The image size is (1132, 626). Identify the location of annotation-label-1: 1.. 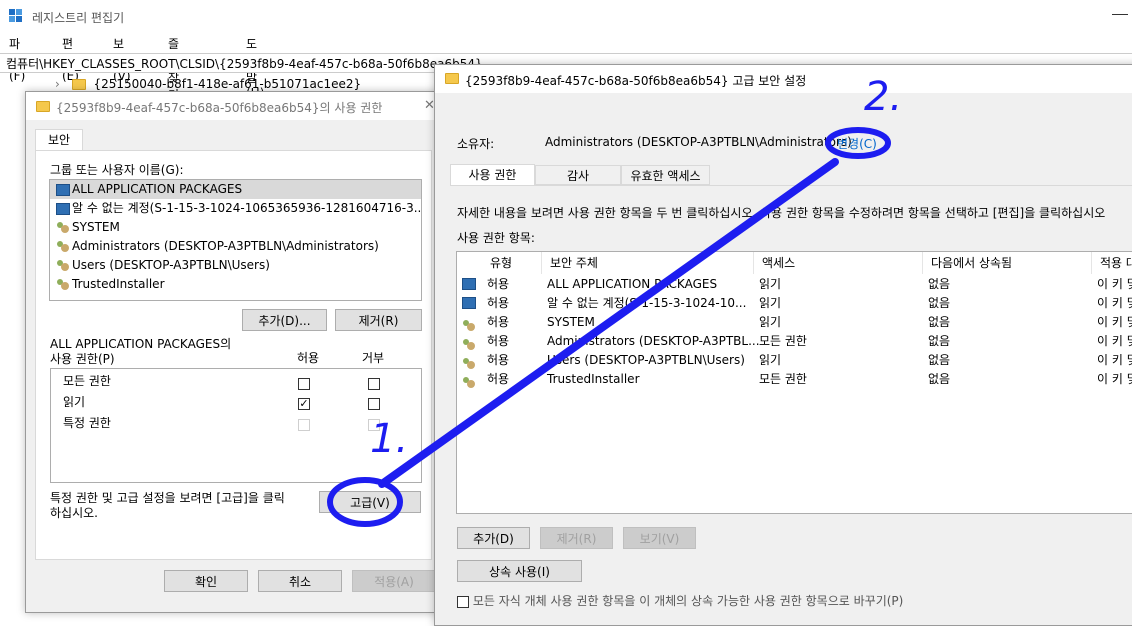
(389, 439).